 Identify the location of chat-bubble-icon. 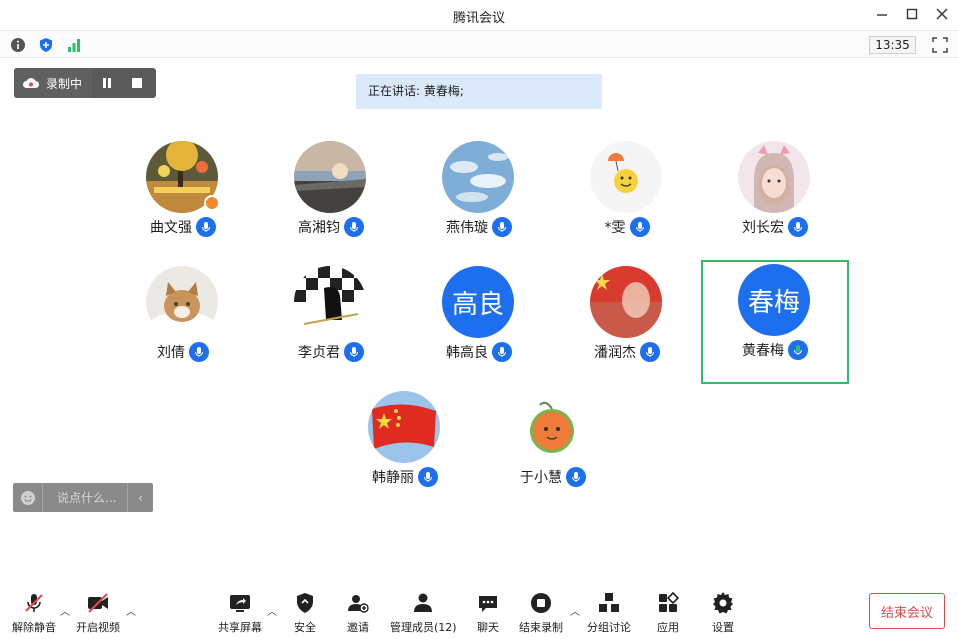
(488, 604).